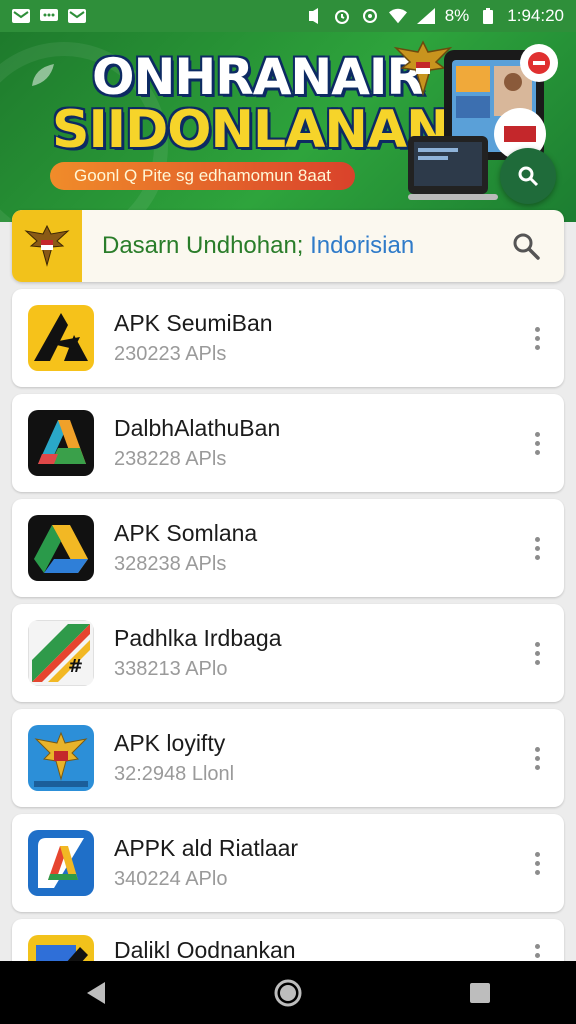 This screenshot has height=1024, width=576. What do you see at coordinates (170, 459) in the screenshot?
I see `app-meta: 238228 APls` at bounding box center [170, 459].